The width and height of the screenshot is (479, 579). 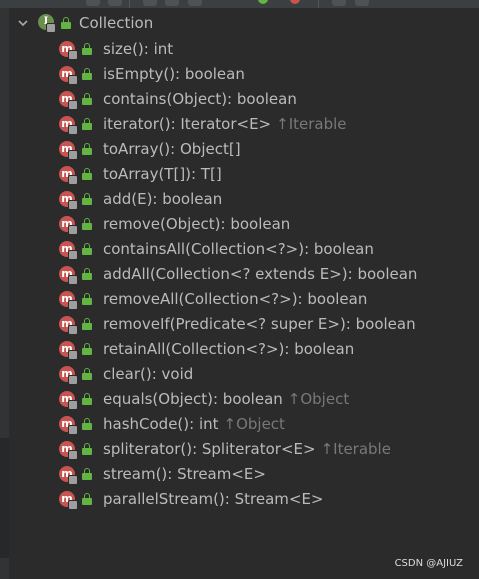 I want to click on method-item: m stream(): Stream<E>, so click(x=239, y=474).